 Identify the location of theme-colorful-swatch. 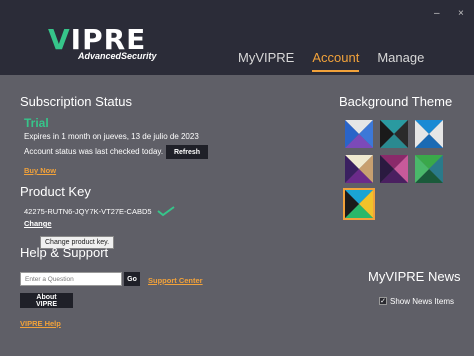
(359, 204).